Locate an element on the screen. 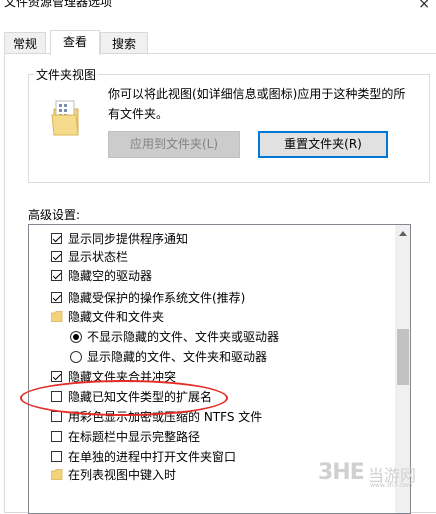 This screenshot has width=436, height=514. folder-views-title: 文件夹视图 is located at coordinates (66, 74).